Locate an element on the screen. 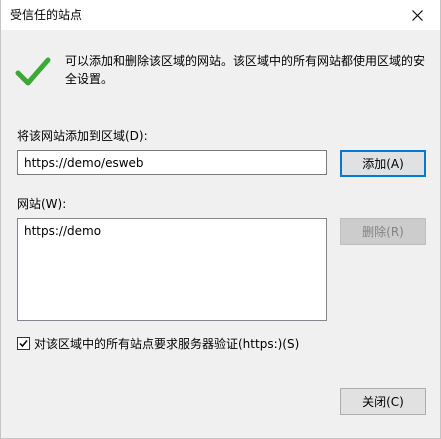 The height and width of the screenshot is (439, 441). checkbox-check-icon is located at coordinates (23, 344).